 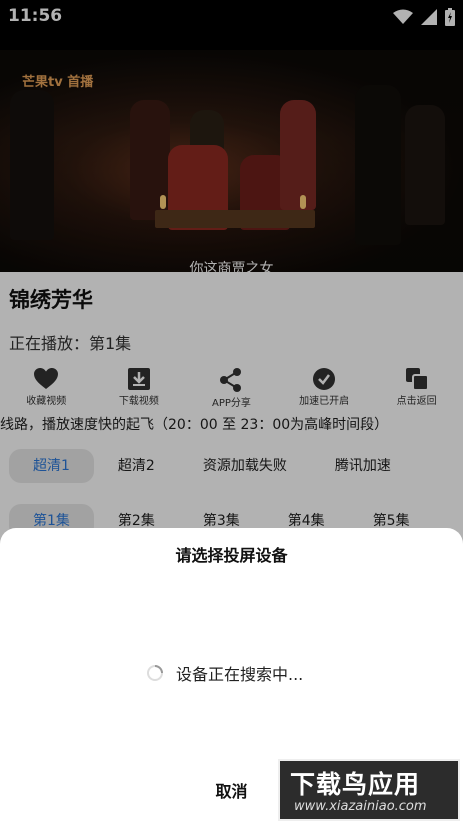 I want to click on watermark-url: www.xiazainiao.com, so click(x=360, y=806).